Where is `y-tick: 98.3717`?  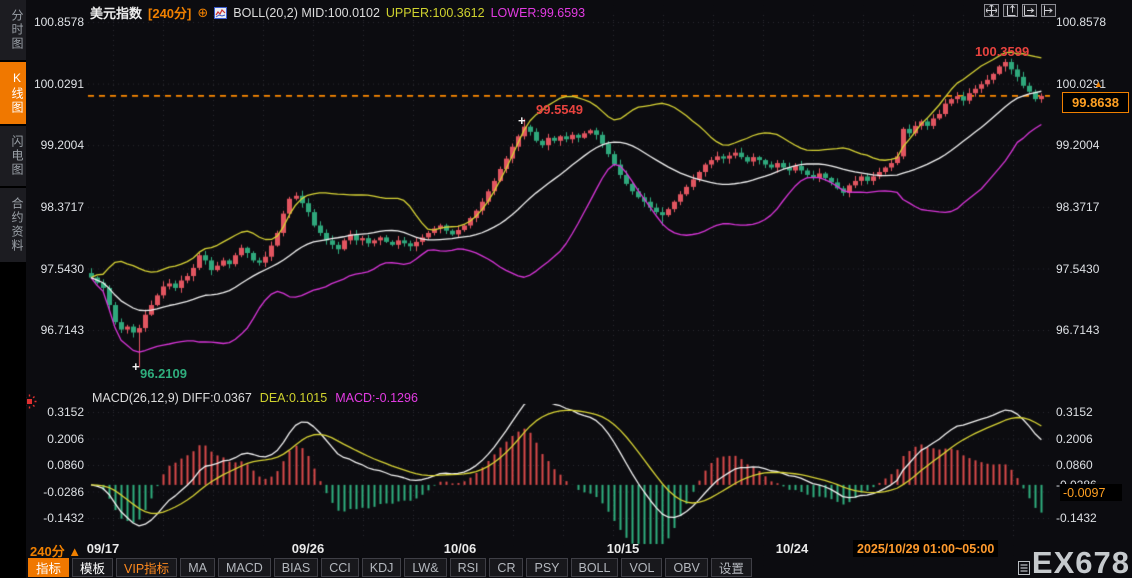
y-tick: 98.3717 is located at coordinates (1078, 207).